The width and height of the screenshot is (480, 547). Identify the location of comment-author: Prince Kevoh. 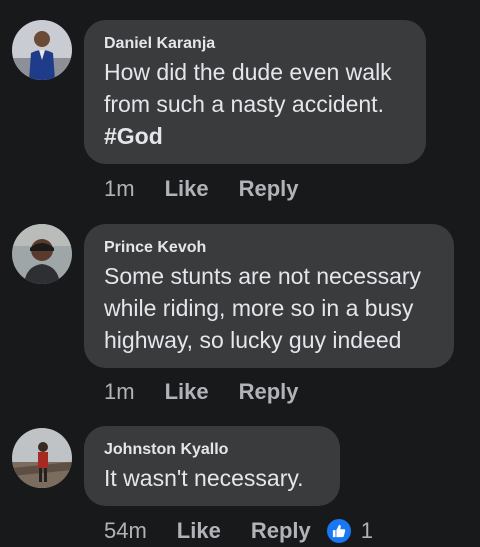
(269, 248).